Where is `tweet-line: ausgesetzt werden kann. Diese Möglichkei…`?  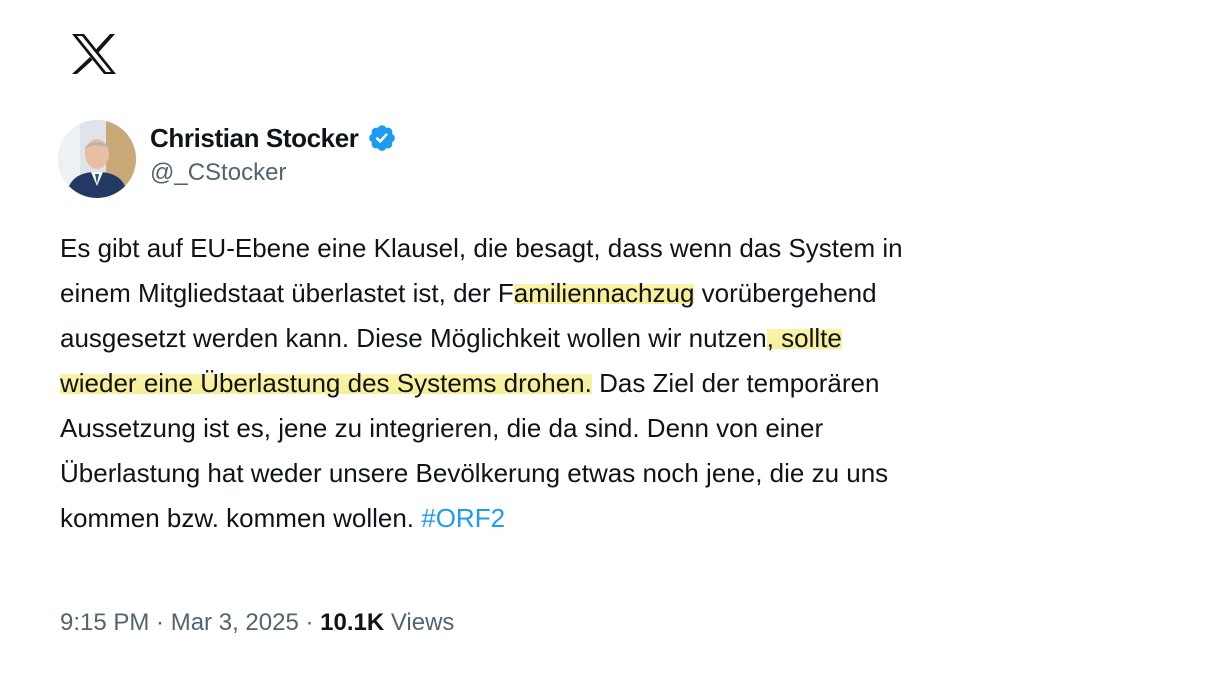 tweet-line: ausgesetzt werden kann. Diese Möglichkei… is located at coordinates (600, 338).